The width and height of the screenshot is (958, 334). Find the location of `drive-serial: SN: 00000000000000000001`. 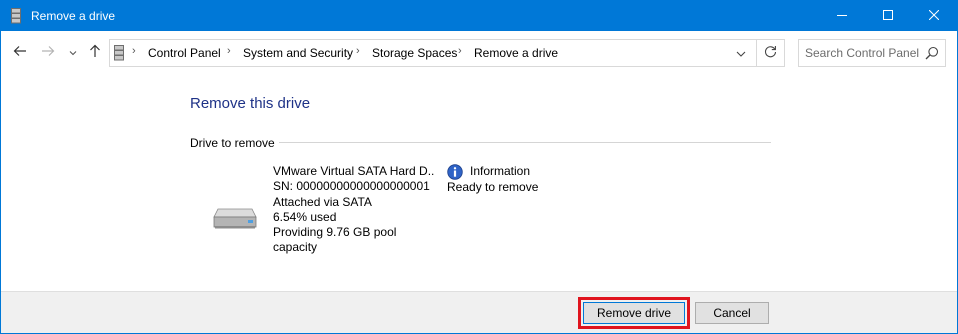

drive-serial: SN: 00000000000000000001 is located at coordinates (351, 186).